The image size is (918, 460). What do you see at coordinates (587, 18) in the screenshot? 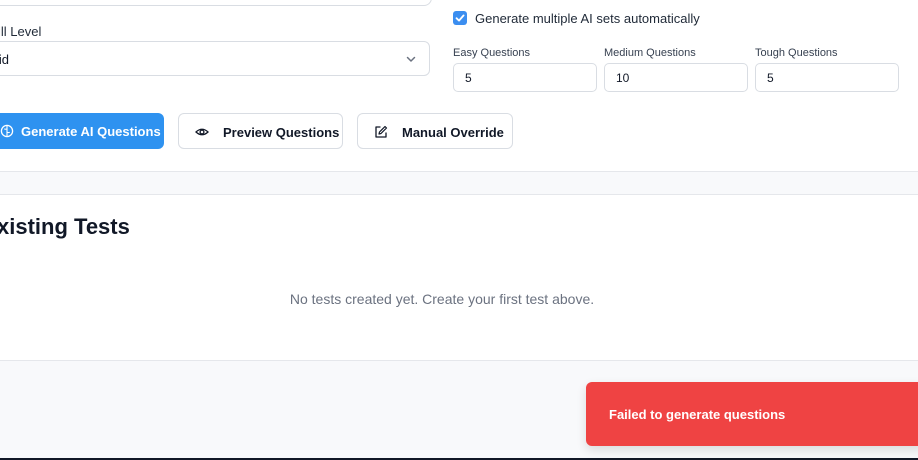
I see `auto-sets-label: Generate multiple AI sets automatically` at bounding box center [587, 18].